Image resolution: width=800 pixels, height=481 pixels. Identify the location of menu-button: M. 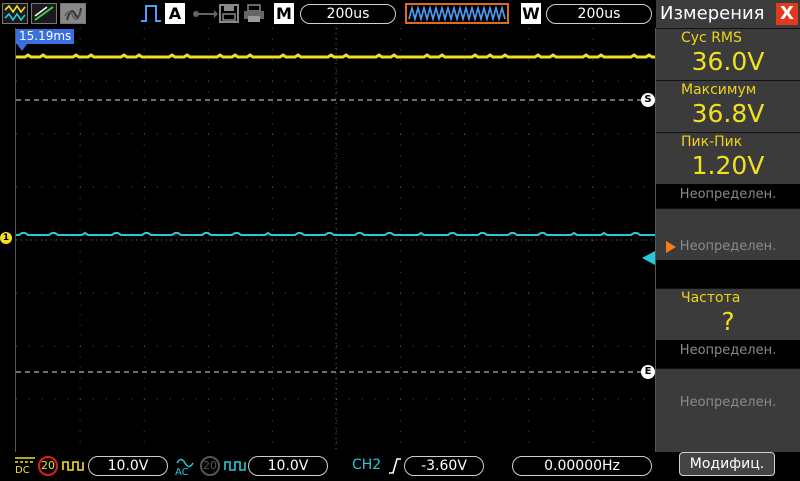
(284, 13).